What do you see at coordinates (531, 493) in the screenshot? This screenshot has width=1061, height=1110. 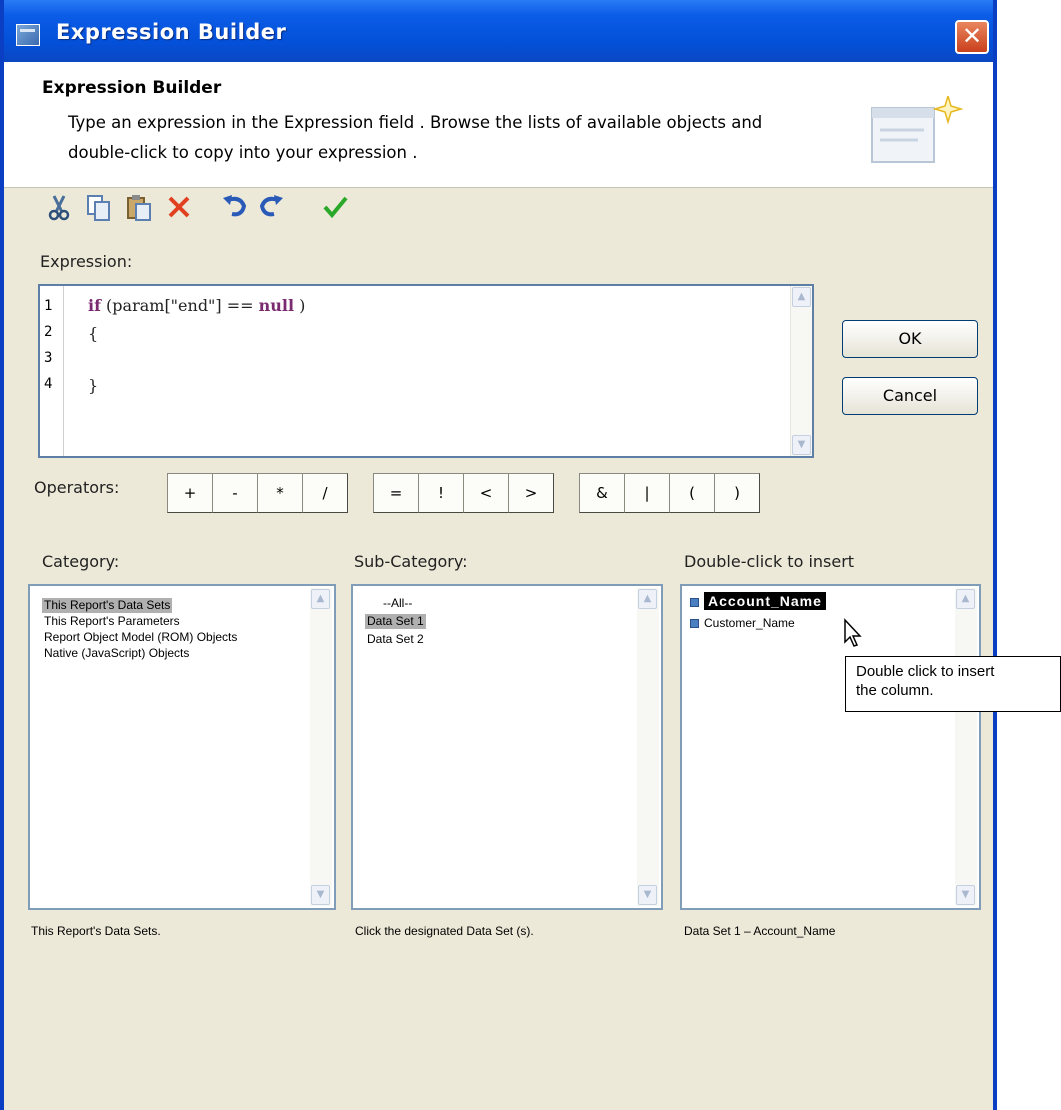 I see `operator-greater-than-button: >` at bounding box center [531, 493].